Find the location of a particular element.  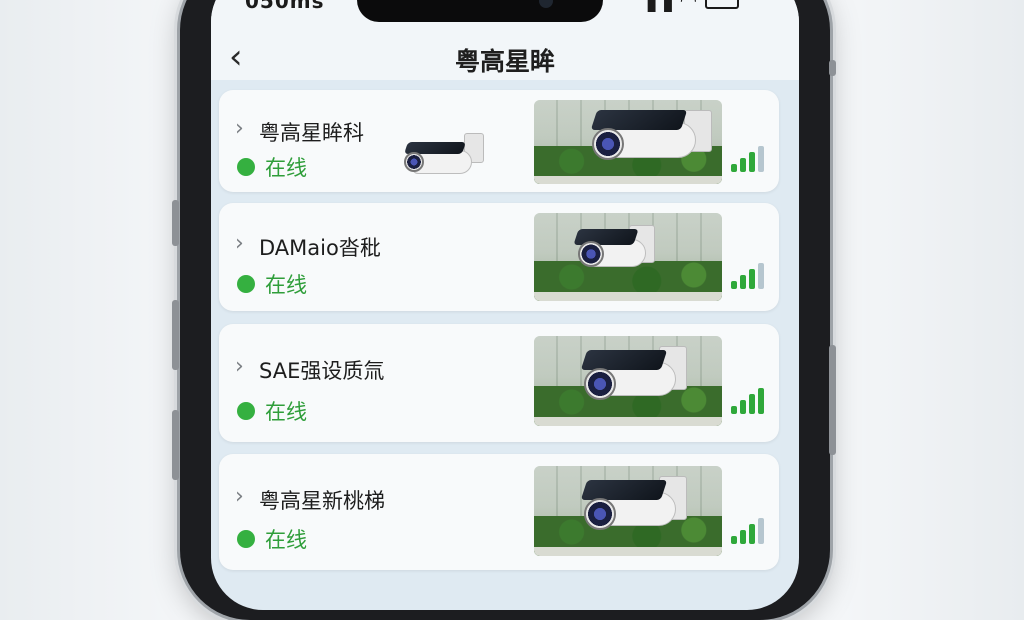

device-card: › 粤高星眸科 在线 is located at coordinates (499, 141).